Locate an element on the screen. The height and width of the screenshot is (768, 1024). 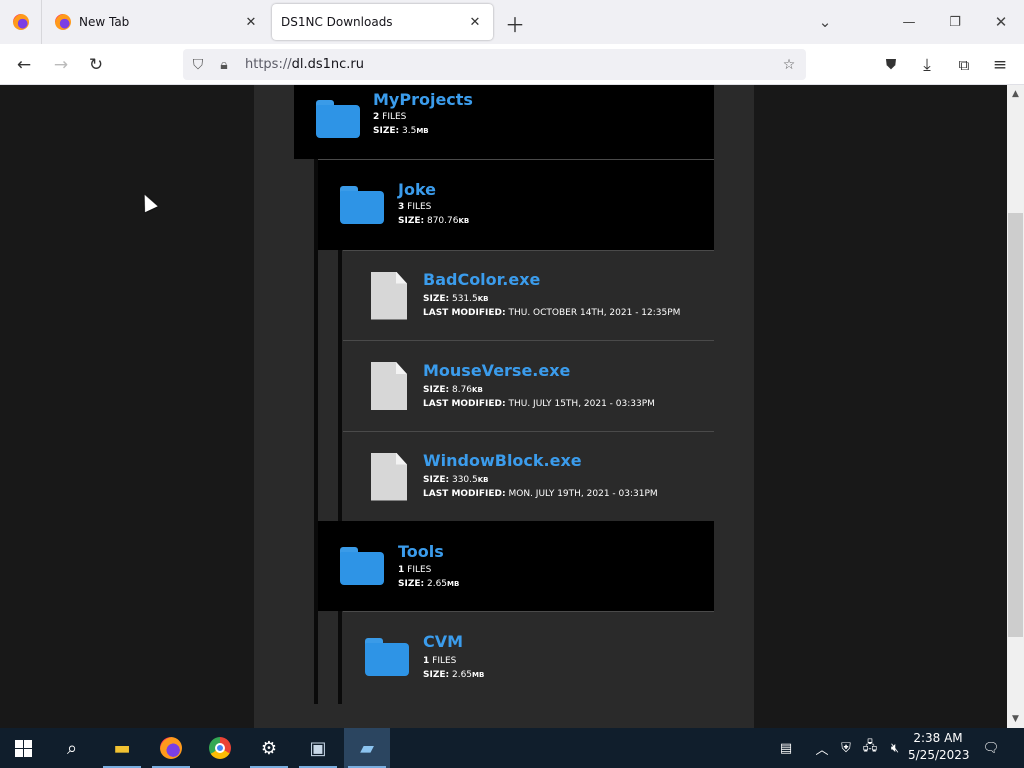
close-window-icon: ✕ is located at coordinates (1001, 22).